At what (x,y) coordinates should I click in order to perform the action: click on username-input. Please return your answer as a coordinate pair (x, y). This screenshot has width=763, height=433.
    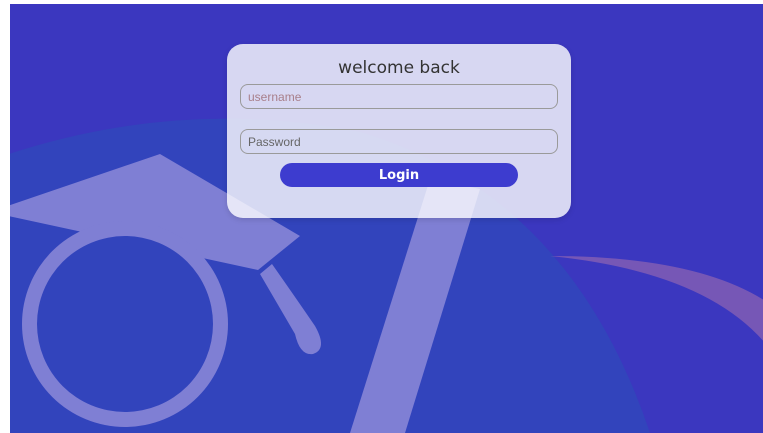
    Looking at the image, I should click on (399, 96).